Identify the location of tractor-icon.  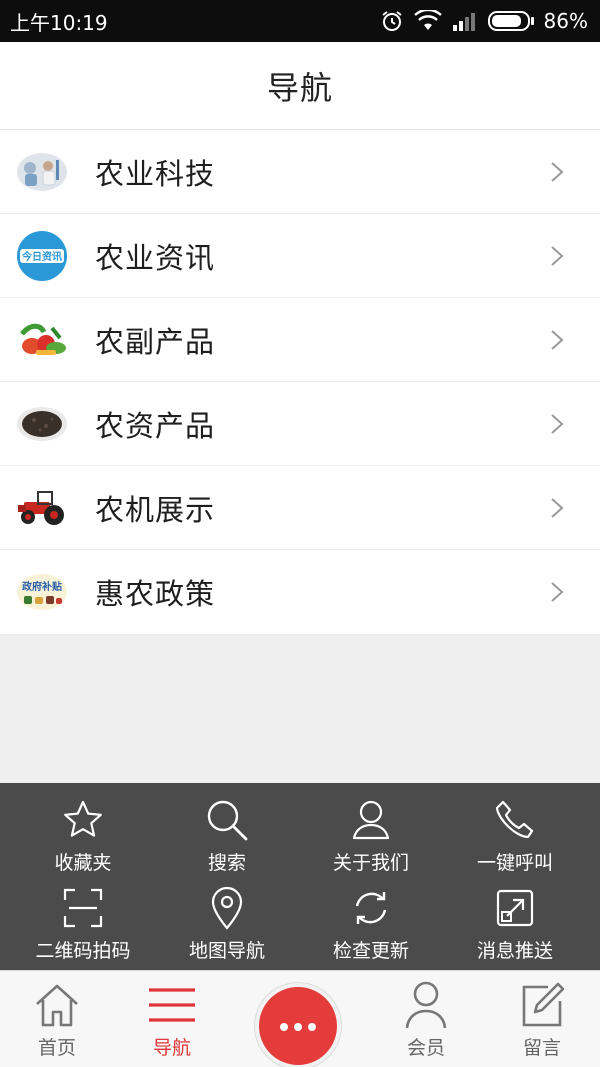
(42, 508).